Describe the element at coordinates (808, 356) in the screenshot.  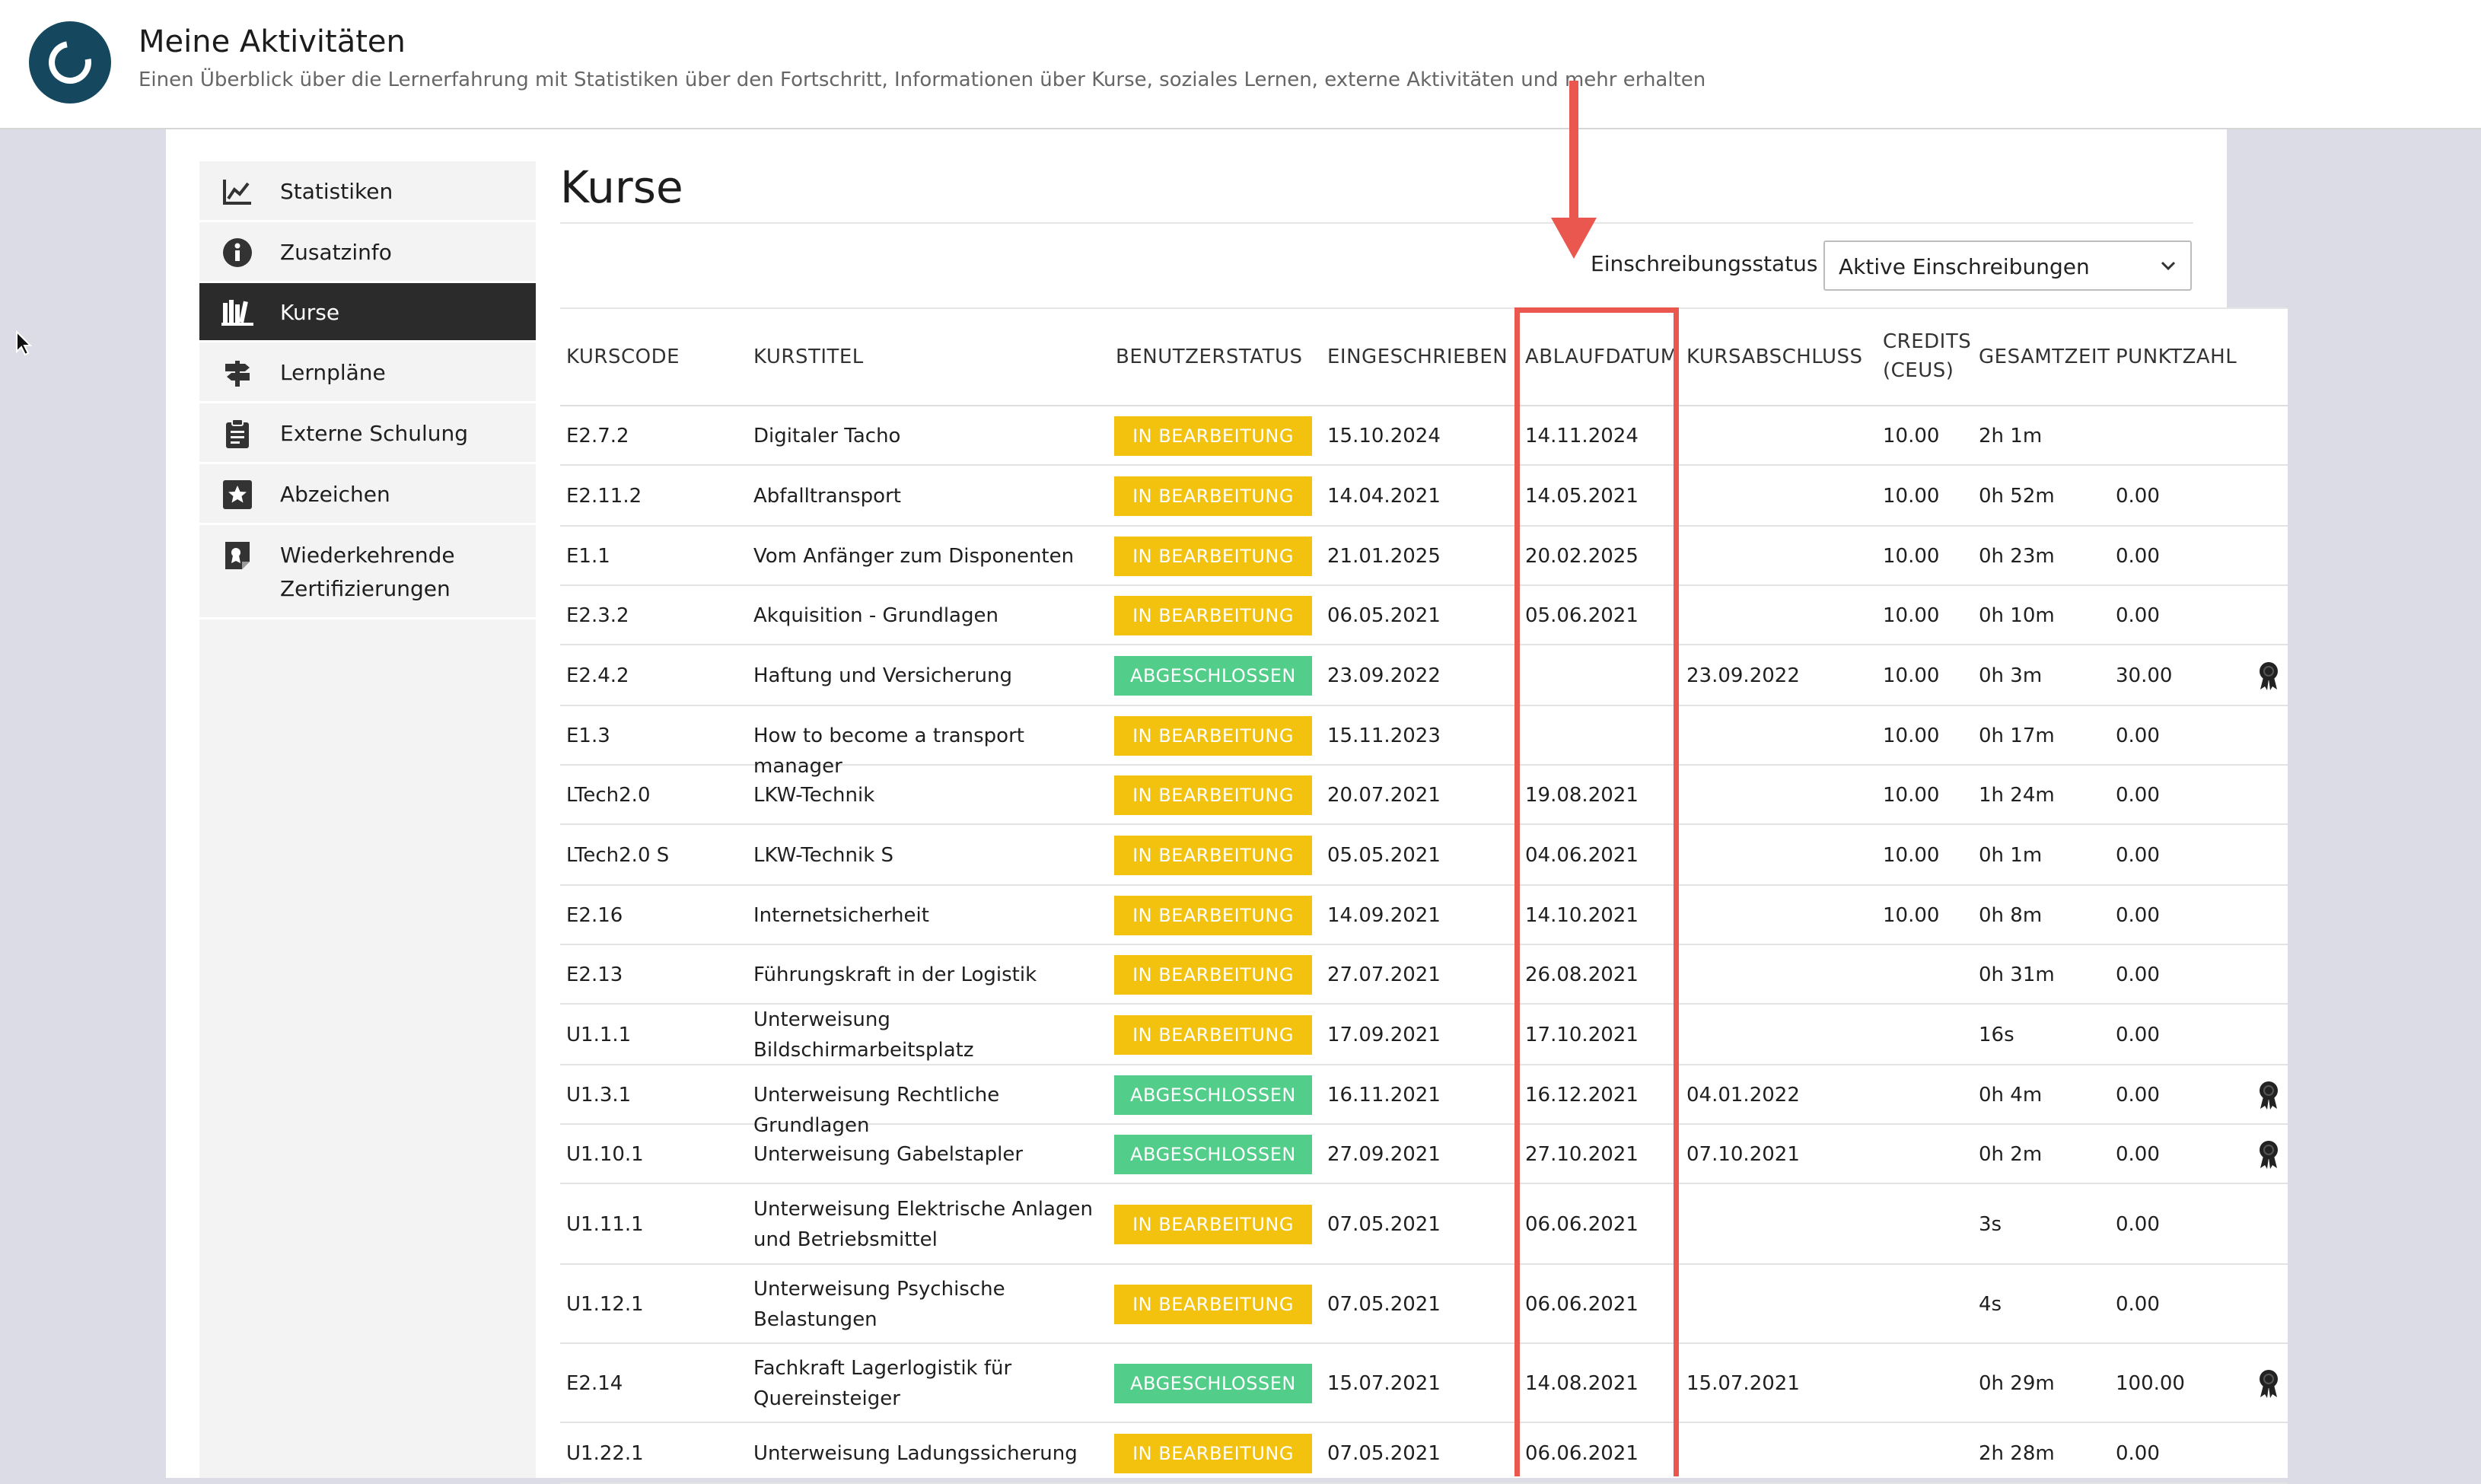
I see `column-header-kurstitel: KURSTITEL` at that location.